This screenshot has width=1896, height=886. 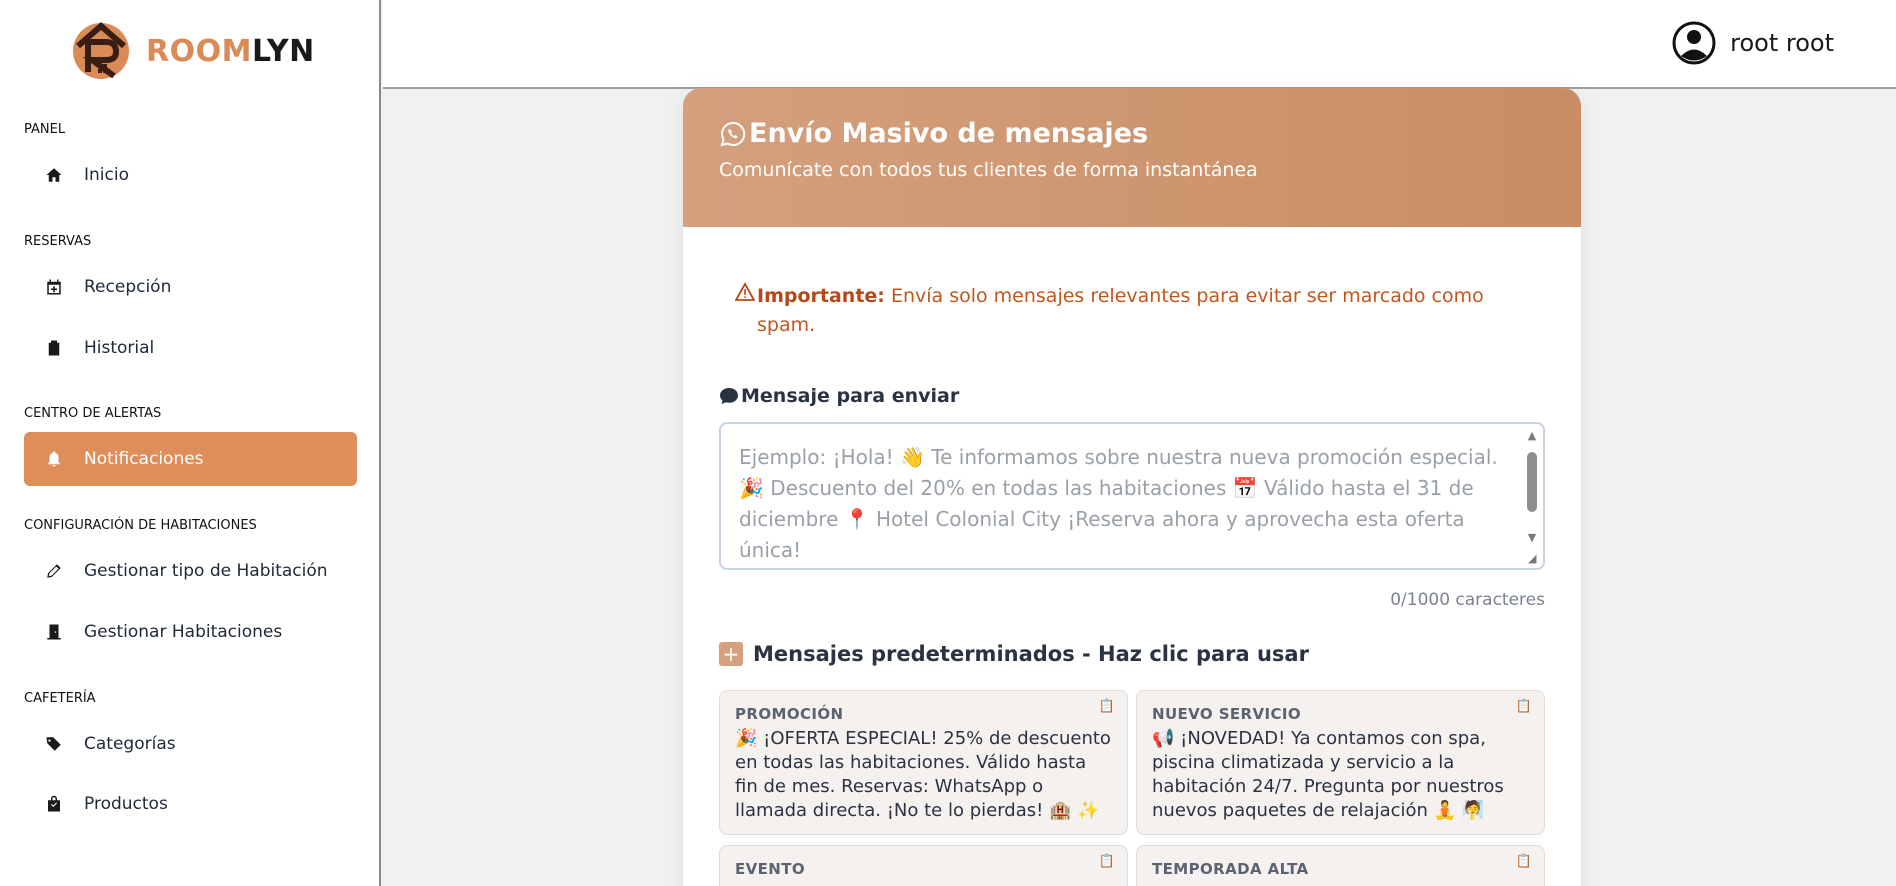 I want to click on sidebar-item-gestionar-tipo-habitacion: Gestionar tipo de Habitación, so click(x=190, y=571).